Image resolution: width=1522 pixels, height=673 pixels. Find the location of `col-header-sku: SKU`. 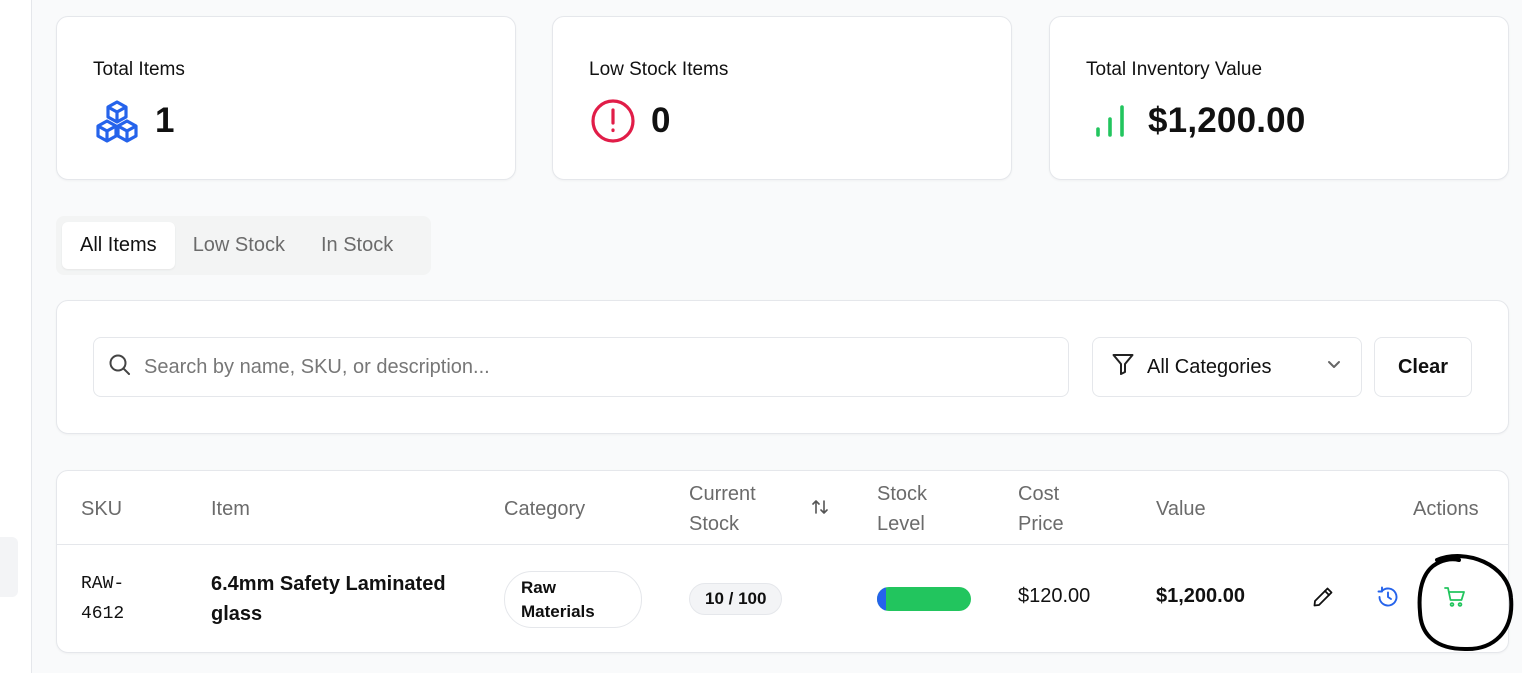

col-header-sku: SKU is located at coordinates (101, 509).